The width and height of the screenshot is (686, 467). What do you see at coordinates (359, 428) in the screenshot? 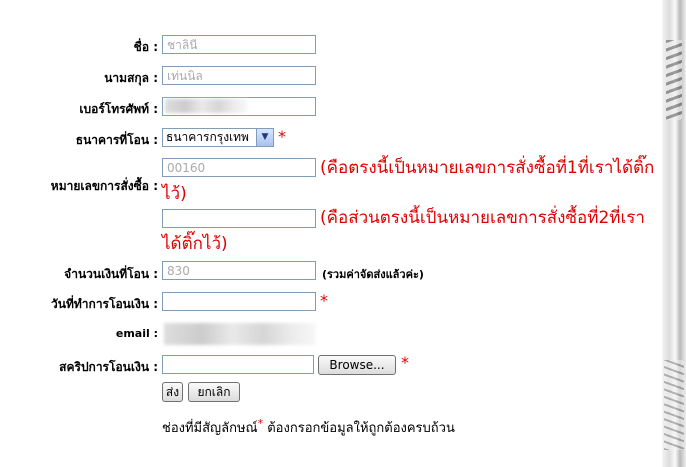
I see `footnote-suffix: ต้องกรอกข้อมูลให้ถูกต้องครบถ้วน` at bounding box center [359, 428].